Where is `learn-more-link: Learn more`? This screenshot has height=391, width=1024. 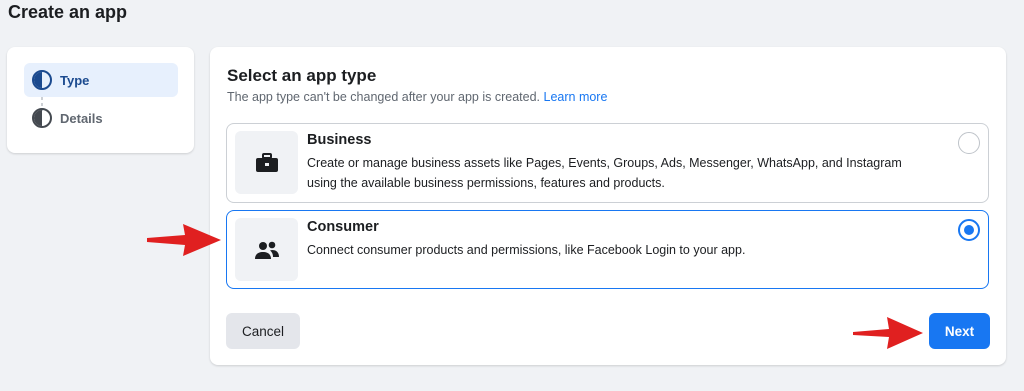 learn-more-link: Learn more is located at coordinates (576, 97).